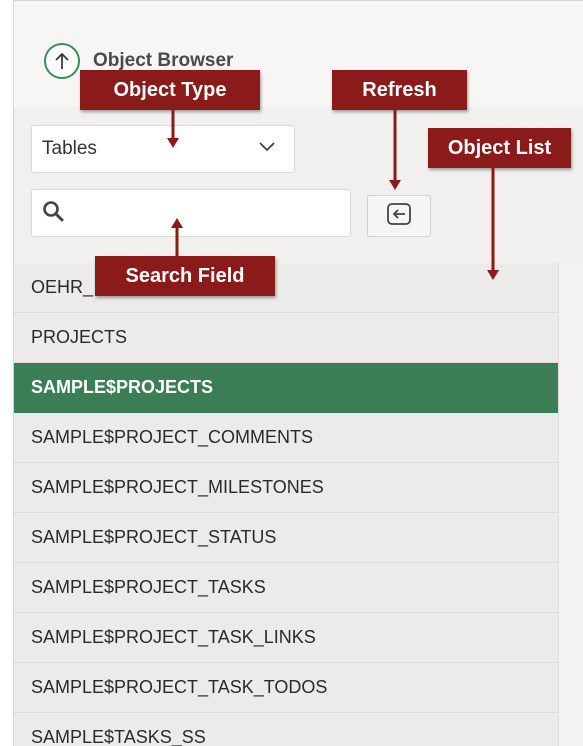 This screenshot has width=583, height=746. Describe the element at coordinates (170, 90) in the screenshot. I see `object-type-callout: Object Type` at that location.